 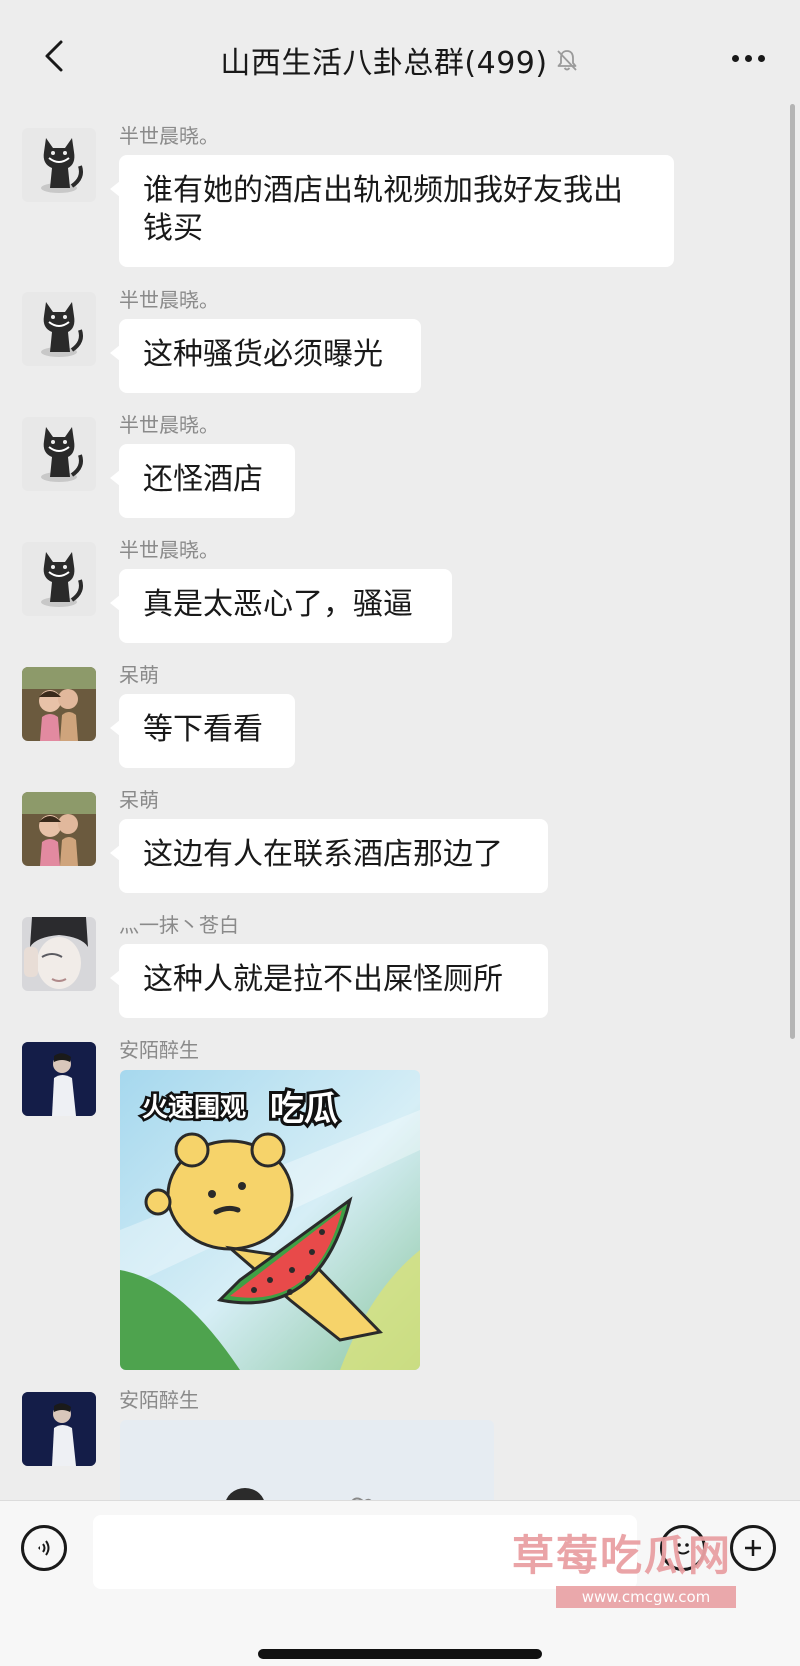 I want to click on message-text-line: 谁有她的酒店出轨视频加我好友我出, so click(x=383, y=190).